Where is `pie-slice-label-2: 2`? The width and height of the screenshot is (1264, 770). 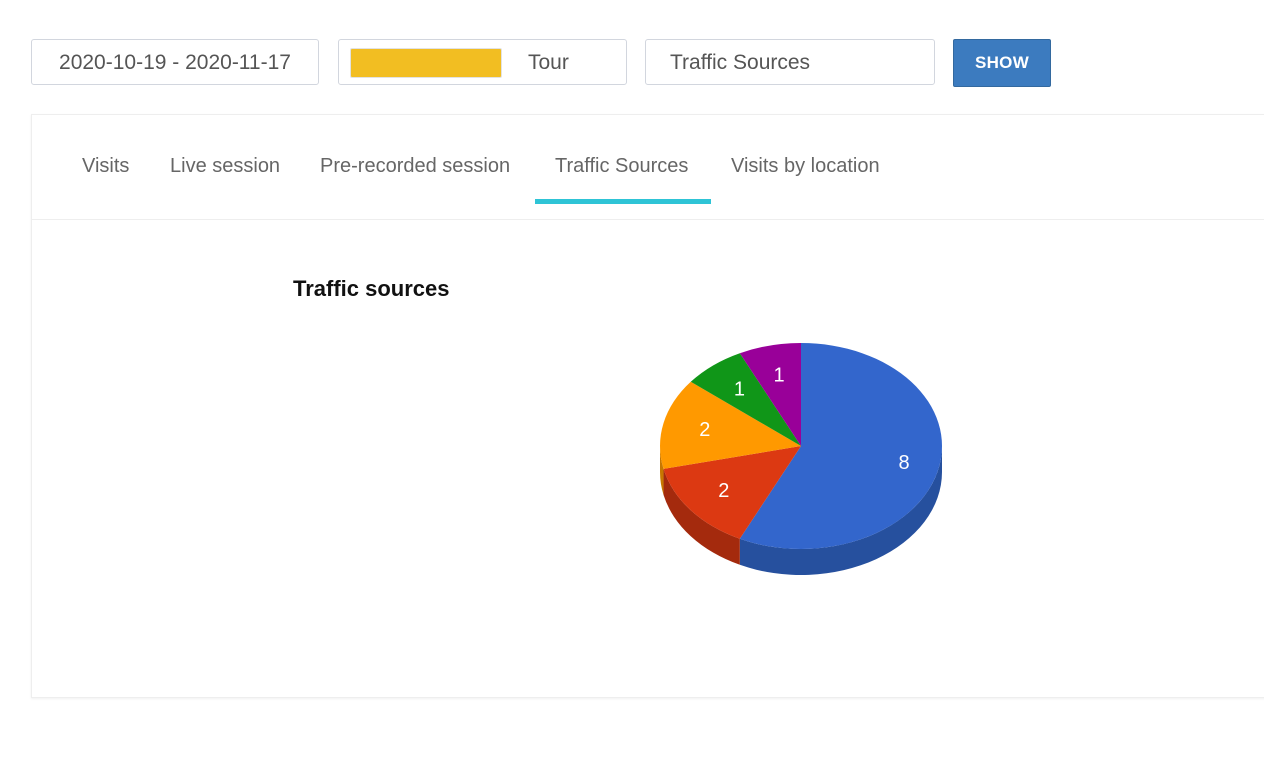 pie-slice-label-2: 2 is located at coordinates (704, 430).